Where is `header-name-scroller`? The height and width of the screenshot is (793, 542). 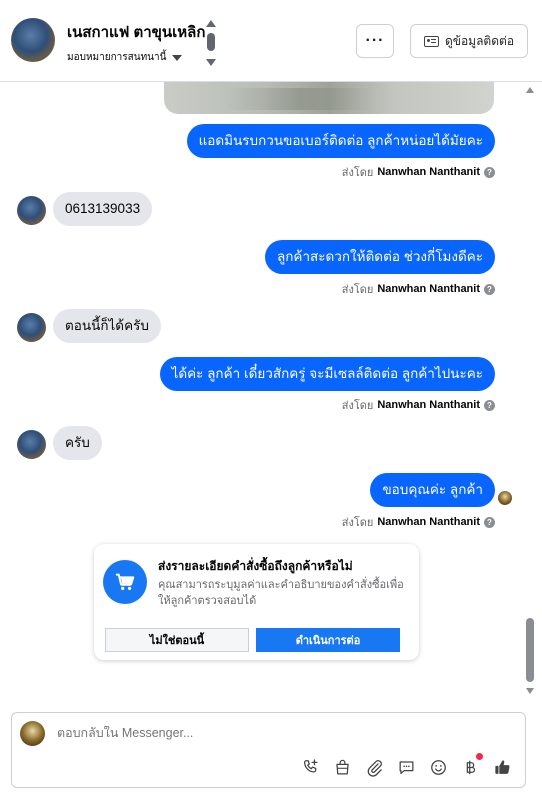 header-name-scroller is located at coordinates (211, 43).